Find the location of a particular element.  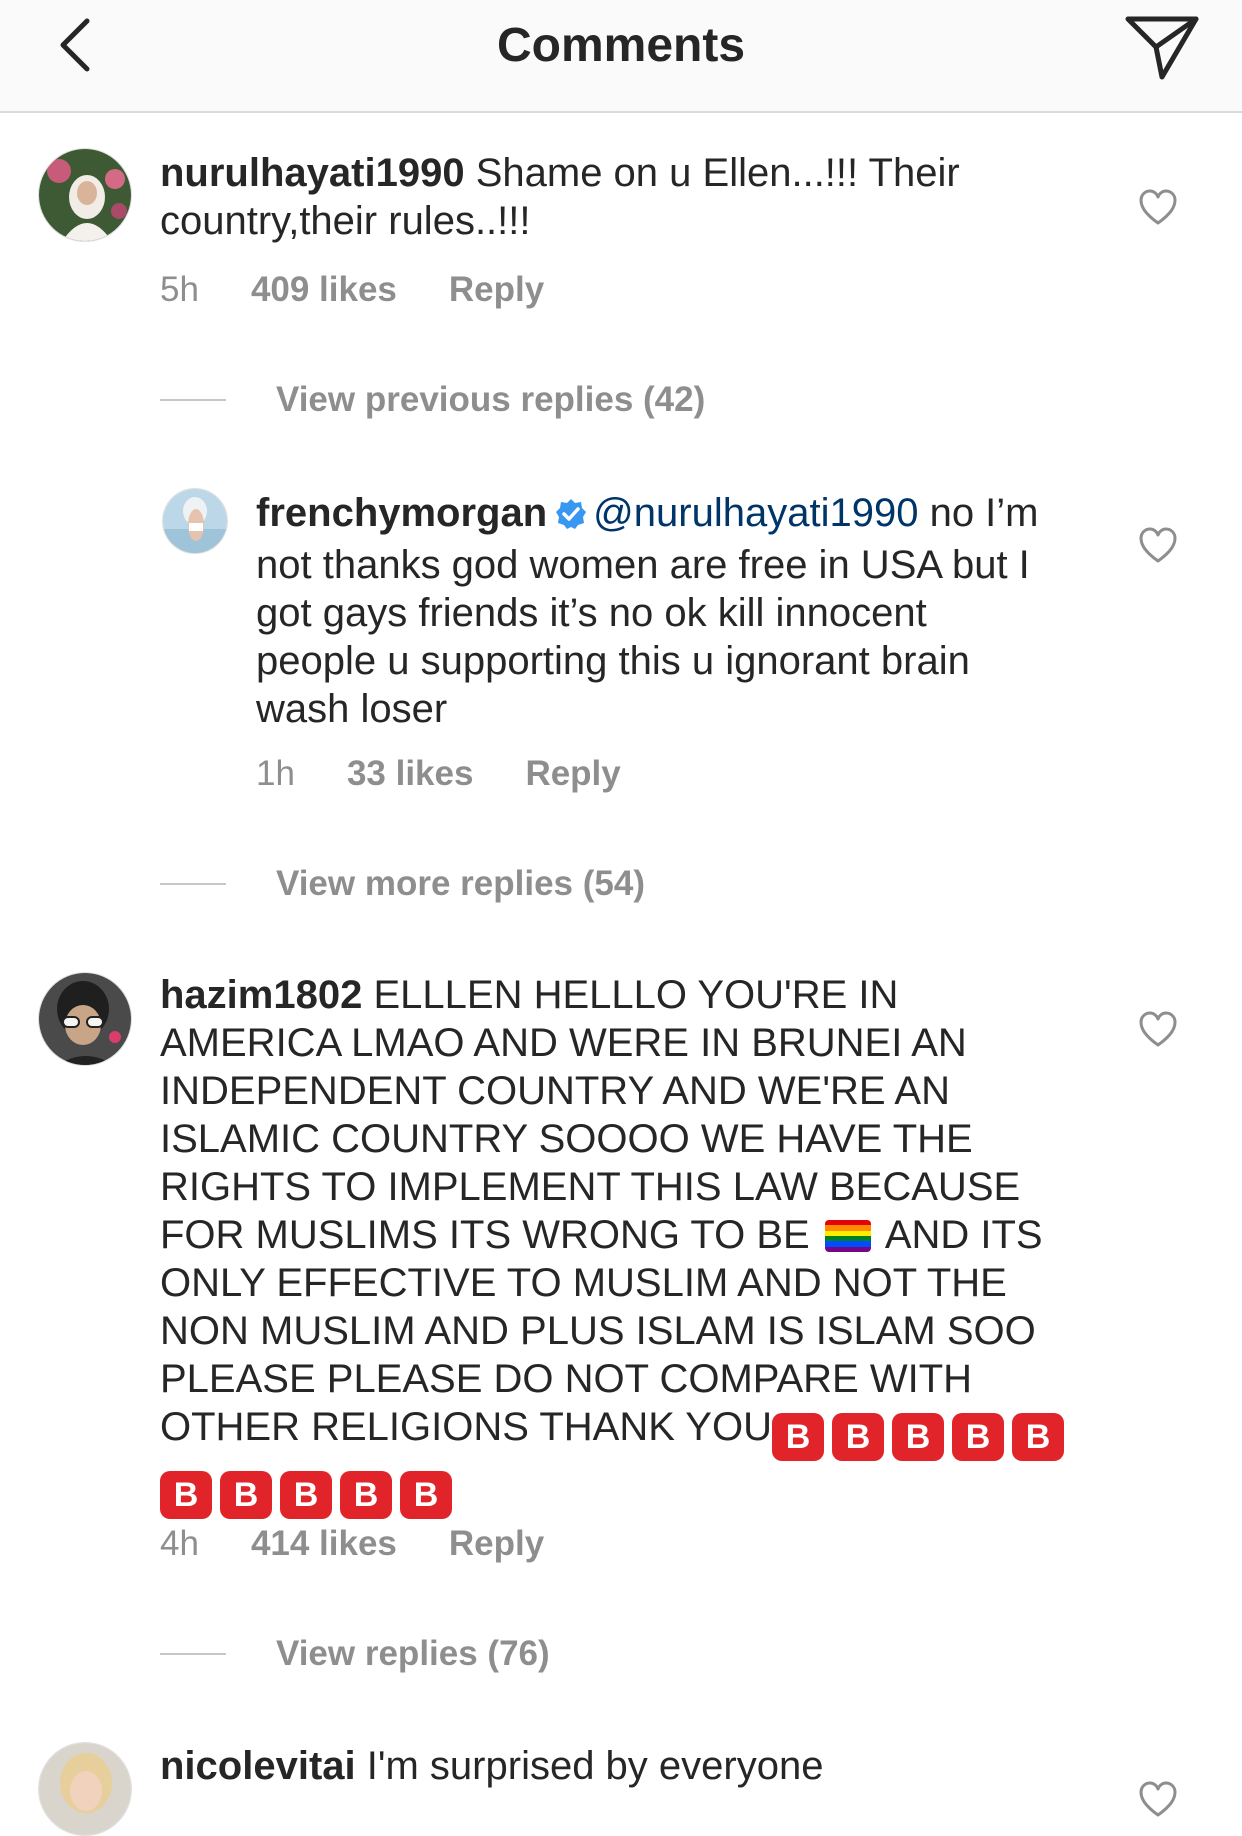

view-replies-label: View previous replies (42) is located at coordinates (491, 399).